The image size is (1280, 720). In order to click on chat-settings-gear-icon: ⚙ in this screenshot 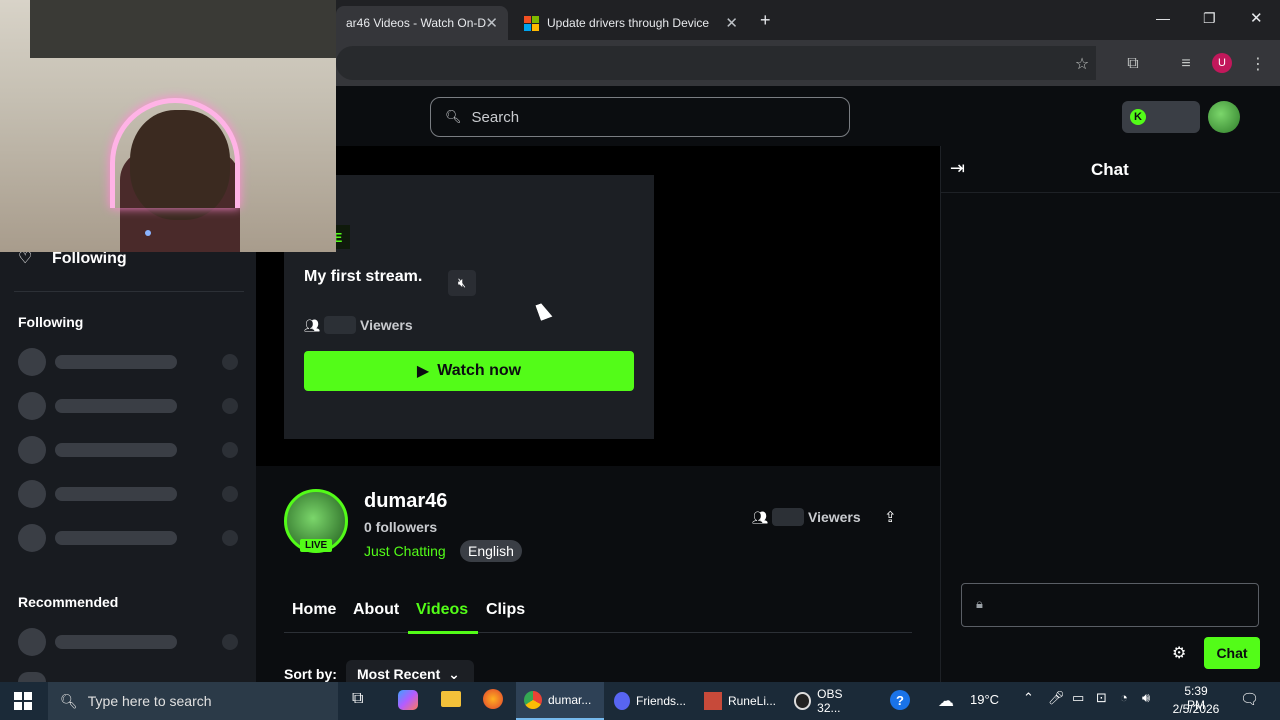, I will do `click(1179, 653)`.